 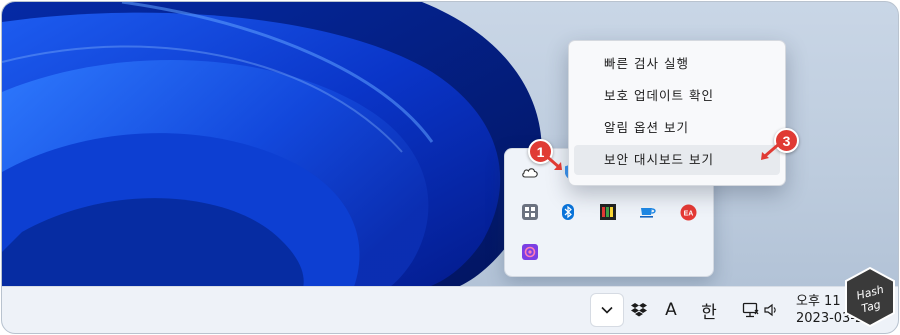 What do you see at coordinates (450, 309) in the screenshot?
I see `taskbar: A 한 오후 11 2023-03-27` at bounding box center [450, 309].